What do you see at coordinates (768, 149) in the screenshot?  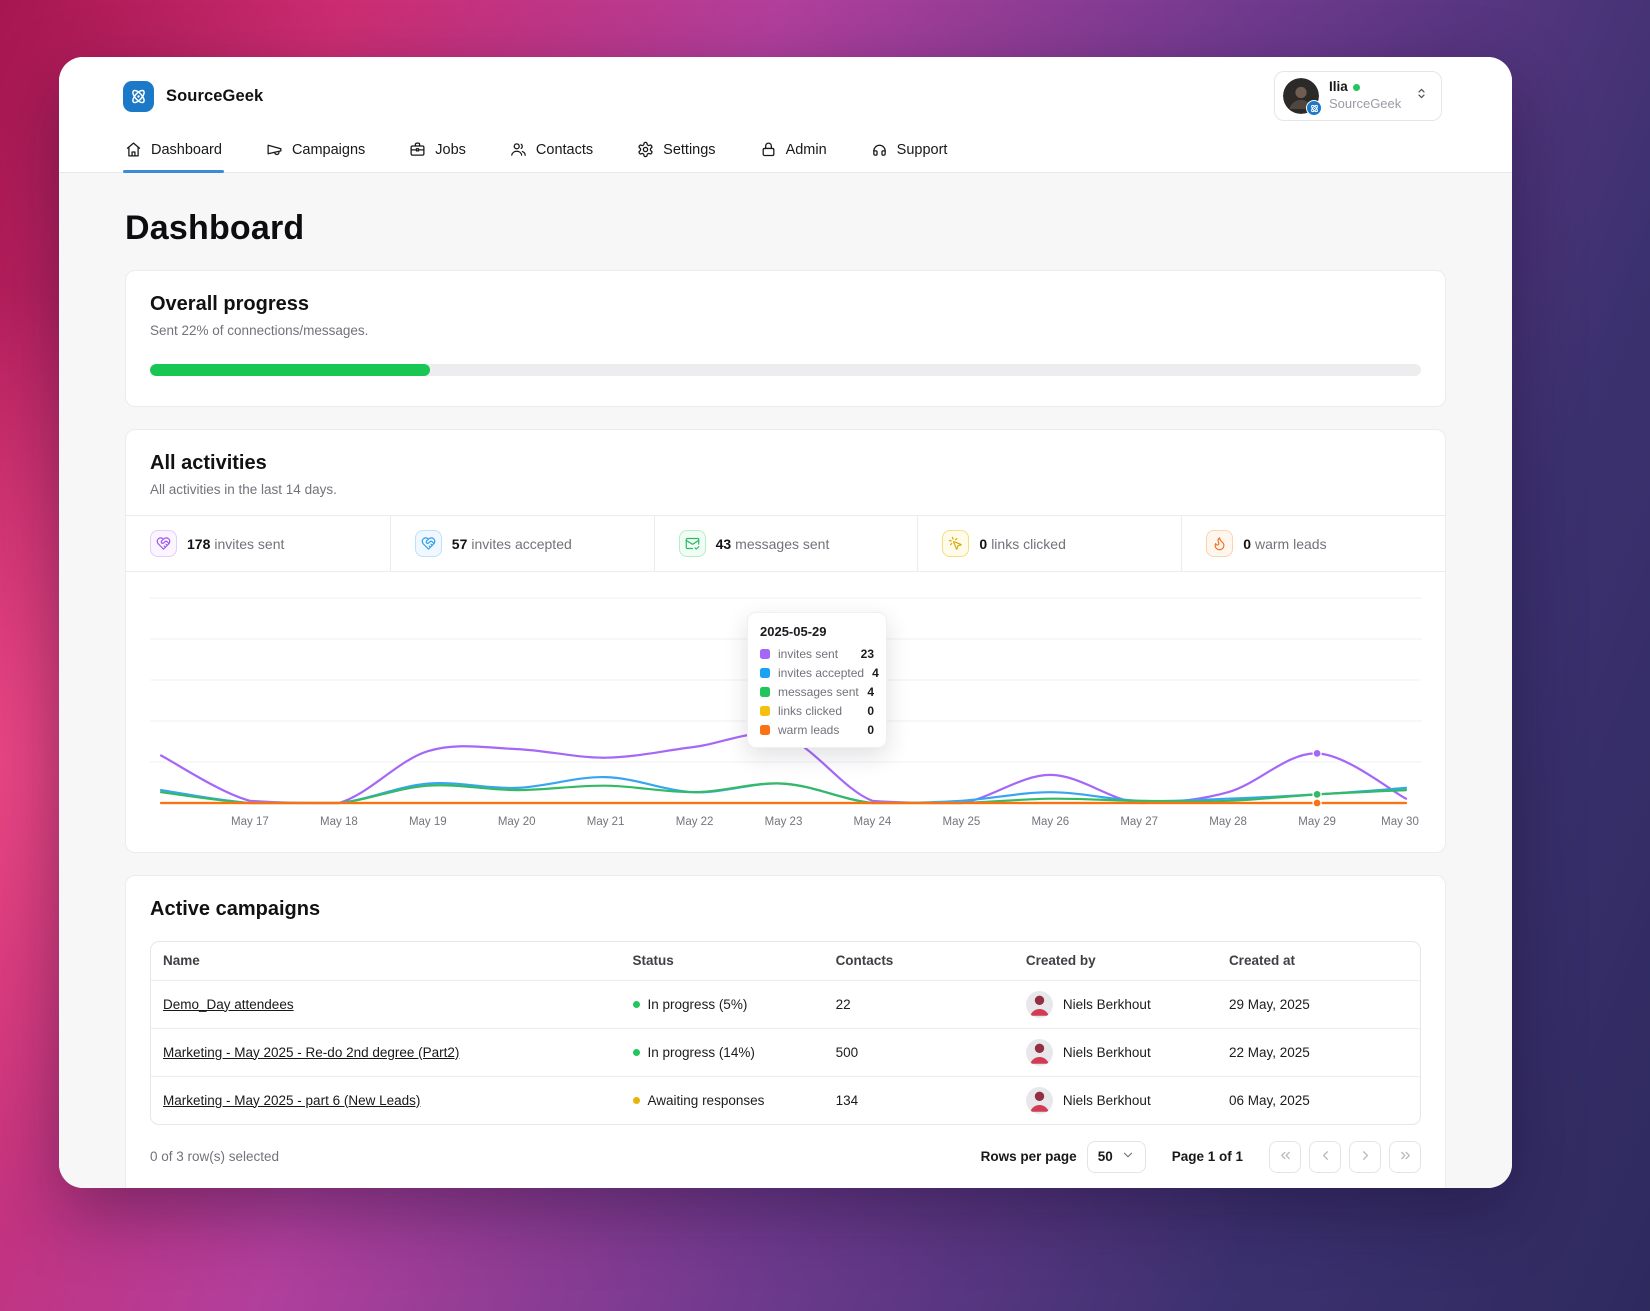 I see `lock-icon` at bounding box center [768, 149].